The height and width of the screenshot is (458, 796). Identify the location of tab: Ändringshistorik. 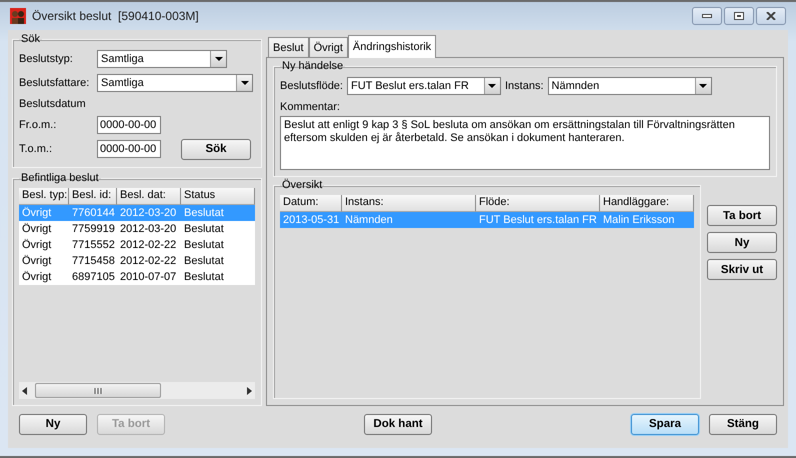
(392, 46).